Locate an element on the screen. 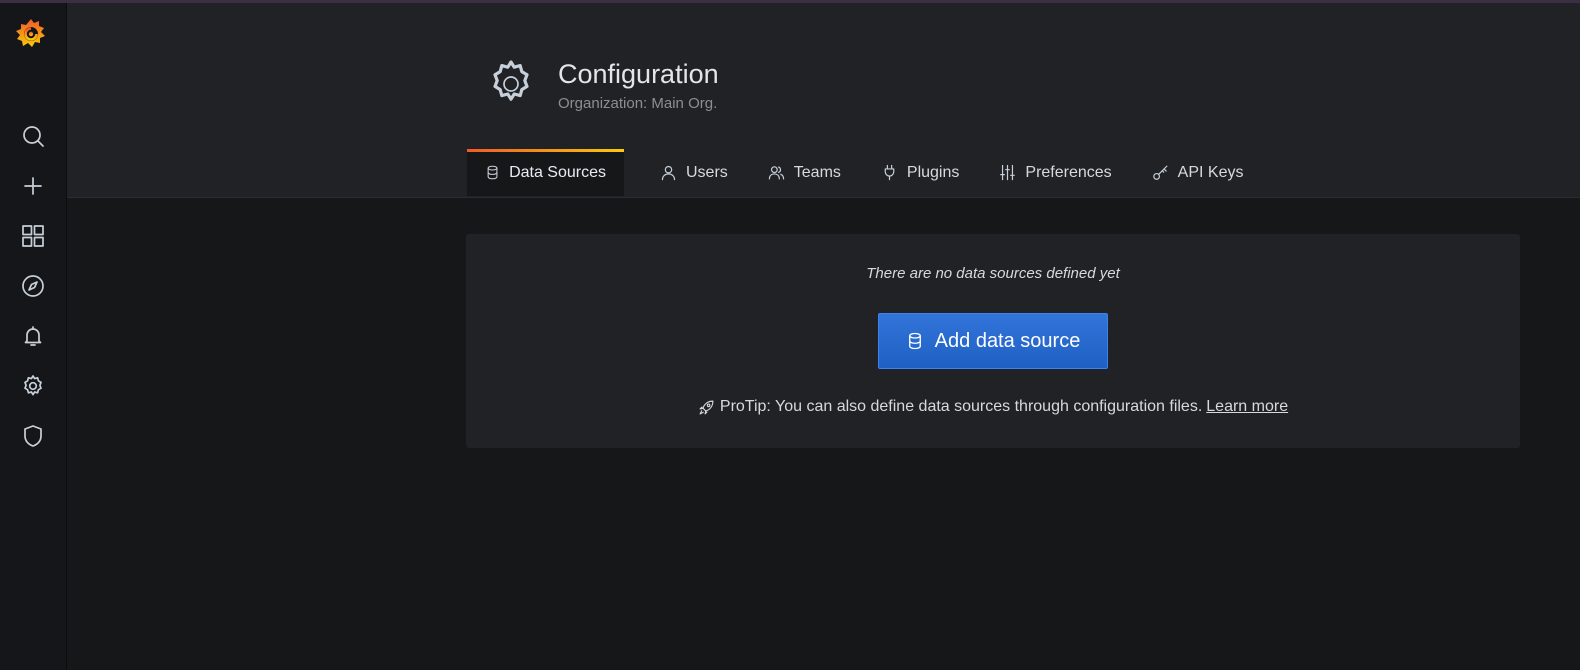 The width and height of the screenshot is (1580, 670). tab-label: Data Sources is located at coordinates (557, 172).